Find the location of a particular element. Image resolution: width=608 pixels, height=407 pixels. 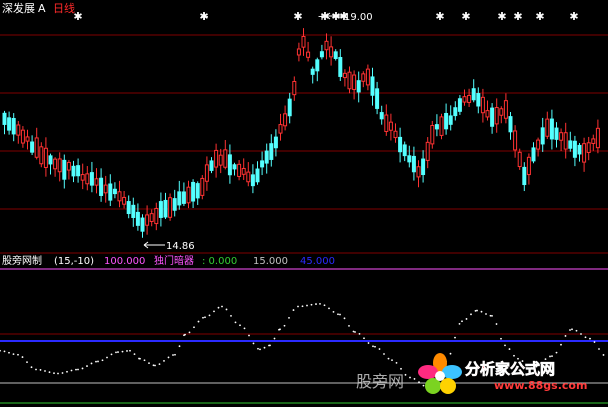

star-marker: ✱ is located at coordinates (539, 16).